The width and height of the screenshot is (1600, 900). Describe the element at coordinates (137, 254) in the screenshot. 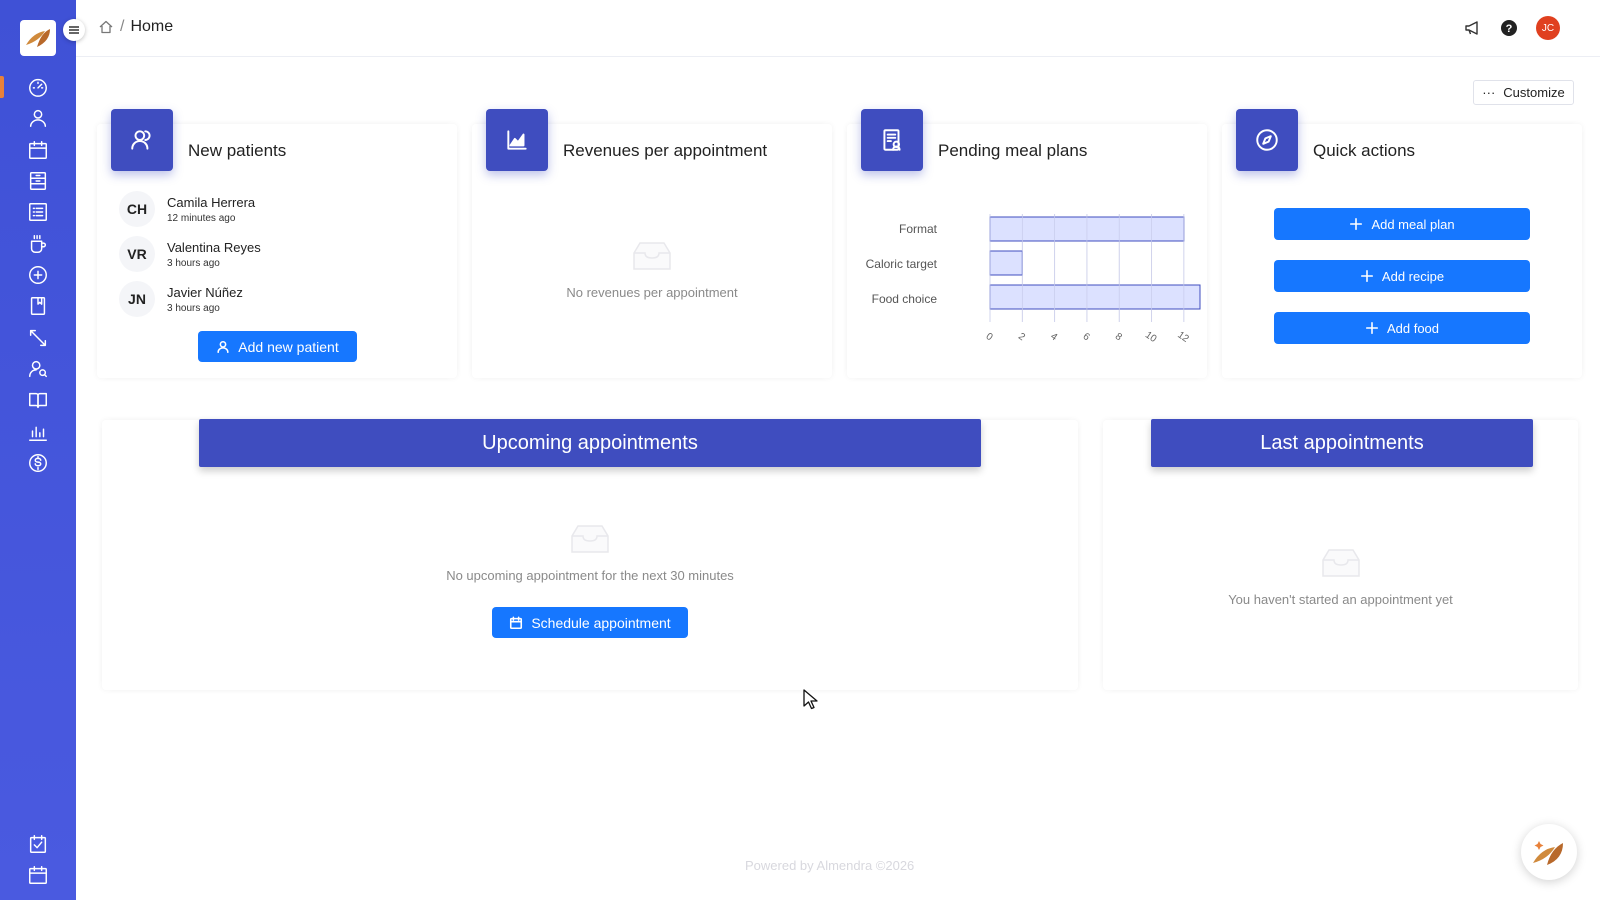

I see `patient-avatar: VR` at that location.